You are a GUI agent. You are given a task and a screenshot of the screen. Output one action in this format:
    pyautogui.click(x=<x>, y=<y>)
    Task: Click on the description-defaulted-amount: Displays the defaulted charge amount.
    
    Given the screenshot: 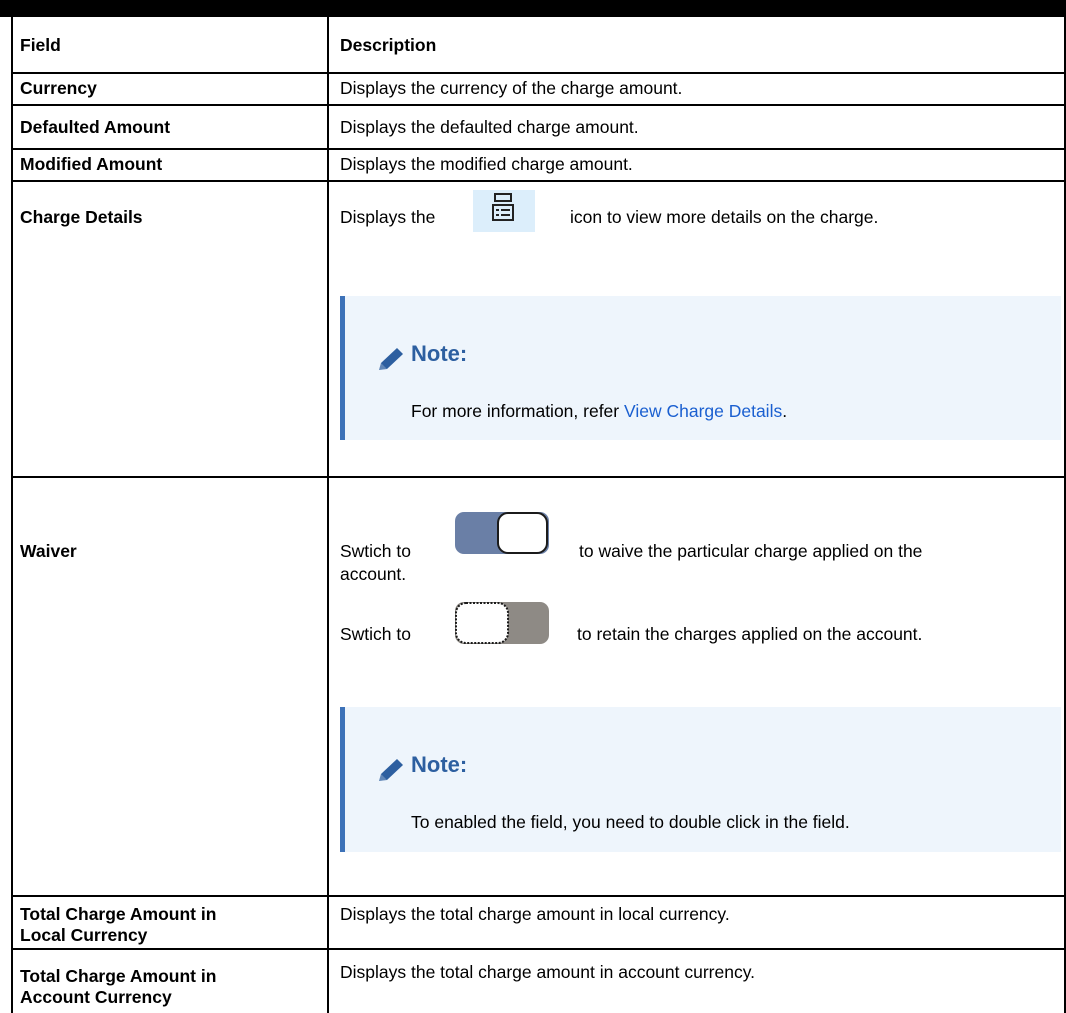 What is the action you would take?
    pyautogui.click(x=489, y=127)
    